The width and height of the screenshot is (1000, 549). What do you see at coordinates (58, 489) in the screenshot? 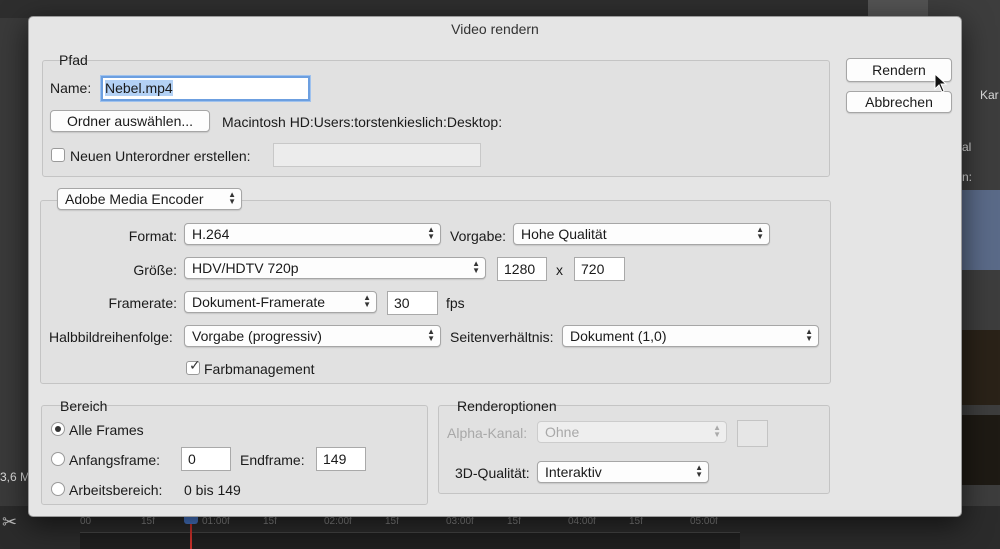
I see `work-area-radio` at bounding box center [58, 489].